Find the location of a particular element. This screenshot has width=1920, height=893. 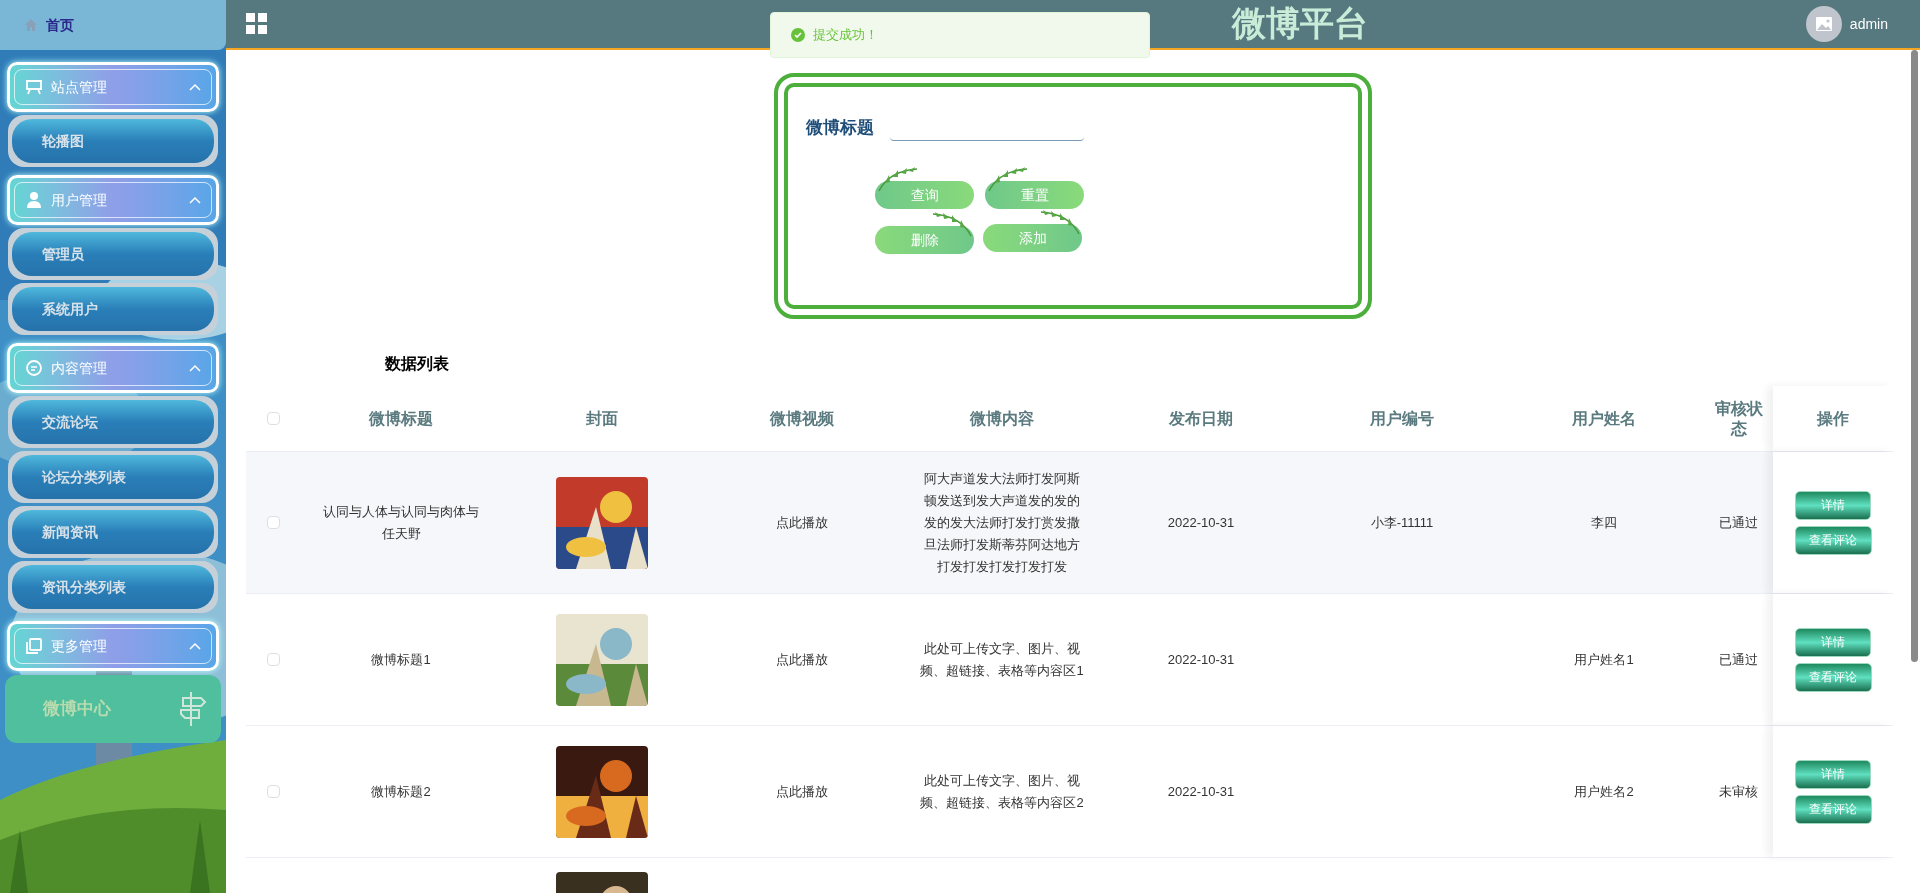

signpost-icon is located at coordinates (193, 709).